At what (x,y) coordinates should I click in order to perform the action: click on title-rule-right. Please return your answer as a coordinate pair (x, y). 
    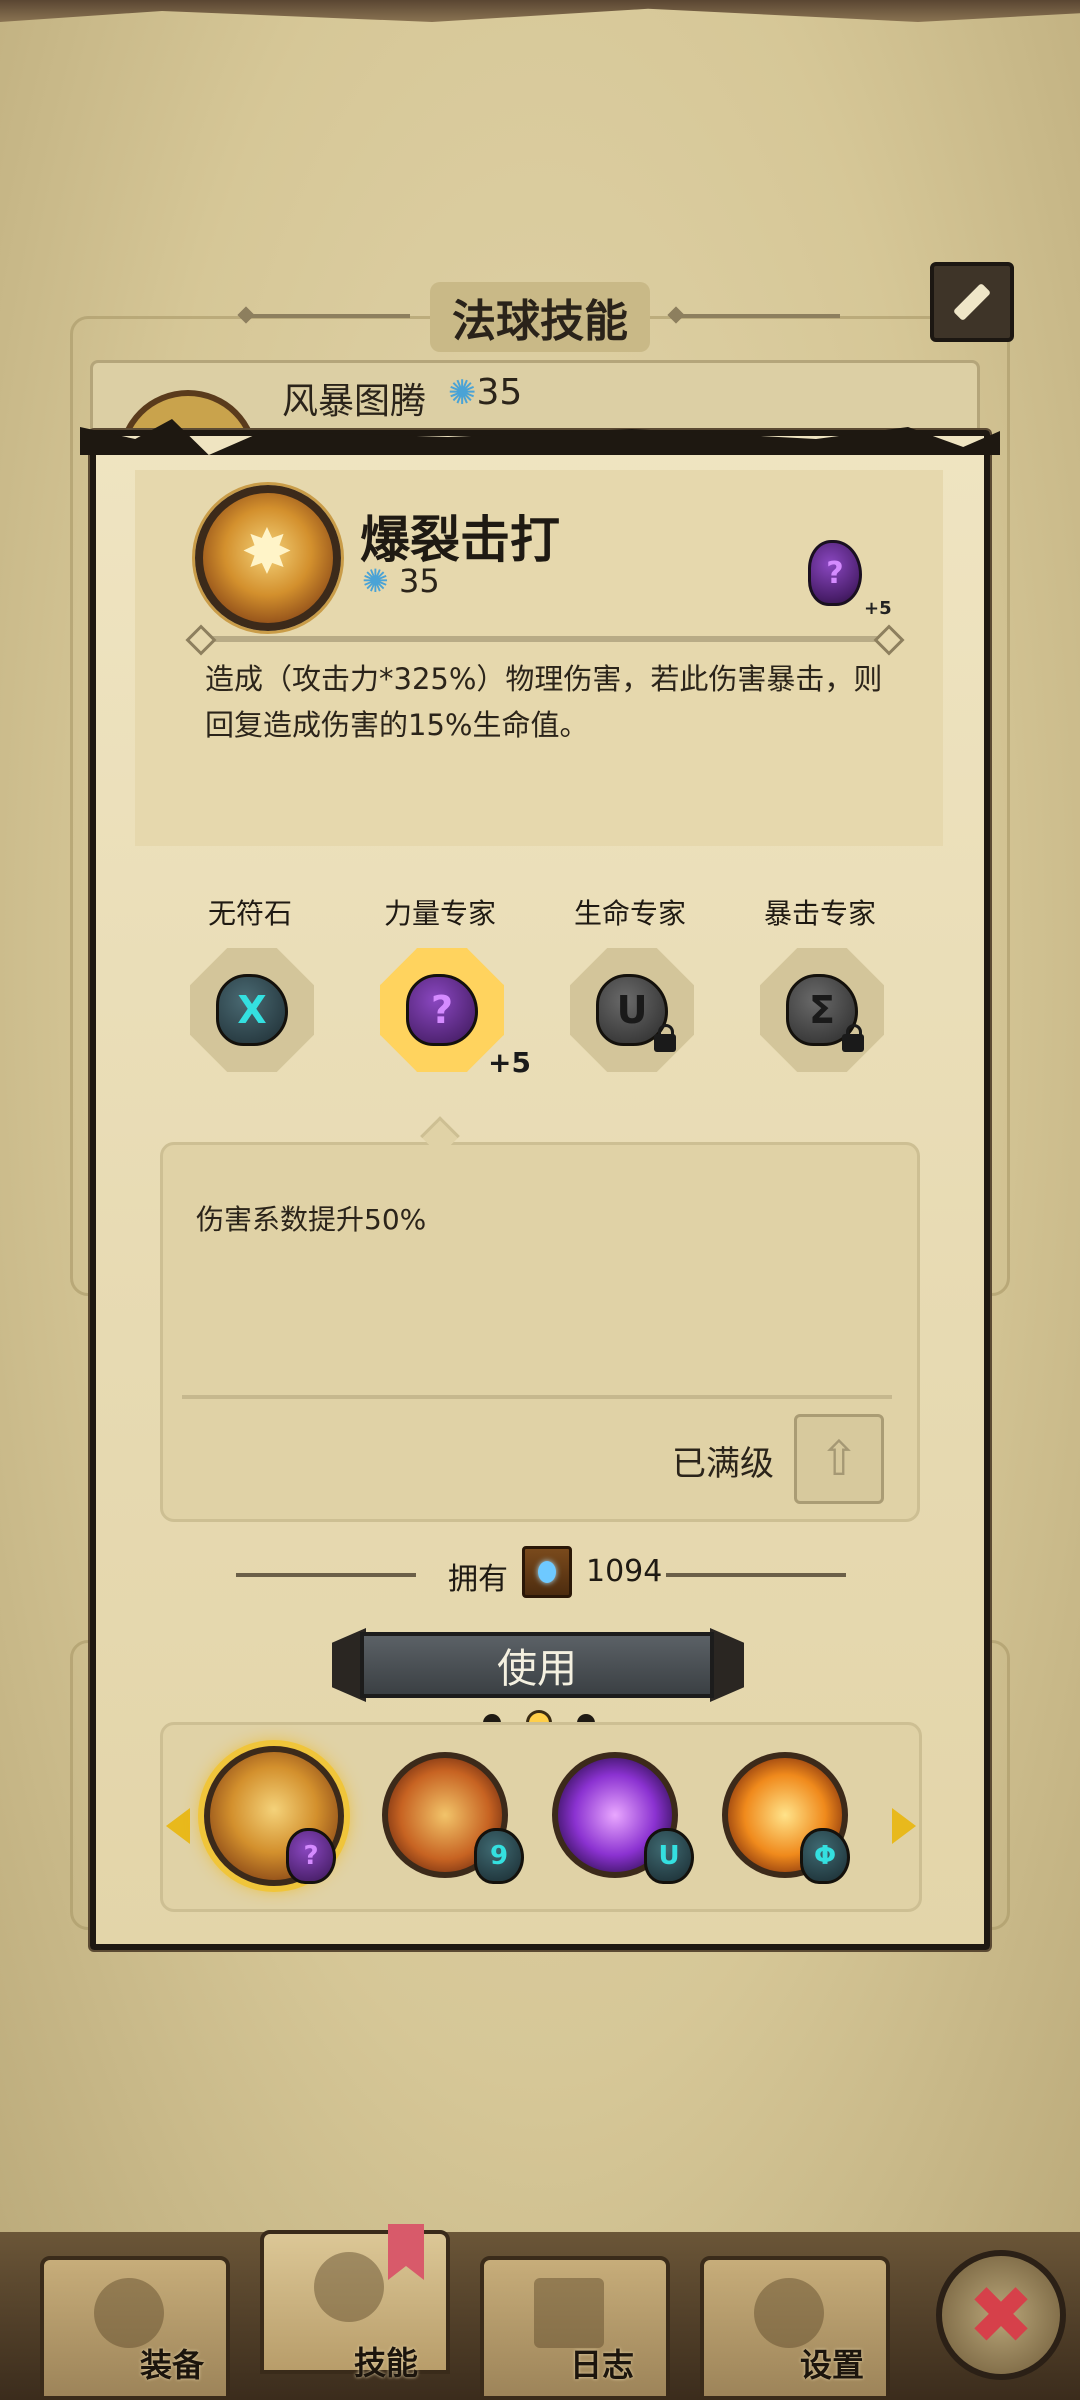
    Looking at the image, I should click on (755, 316).